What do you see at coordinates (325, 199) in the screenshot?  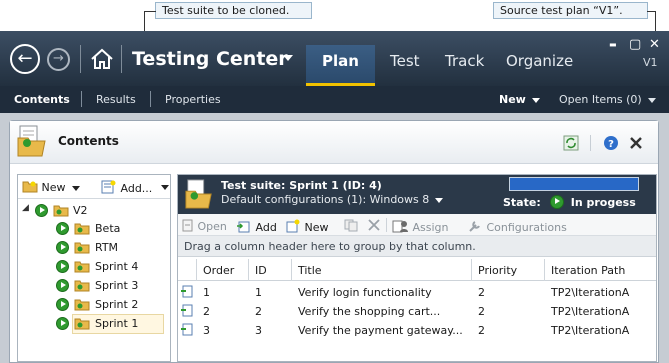 I see `suite-config-label: Default configurations (1): Windows 8` at bounding box center [325, 199].